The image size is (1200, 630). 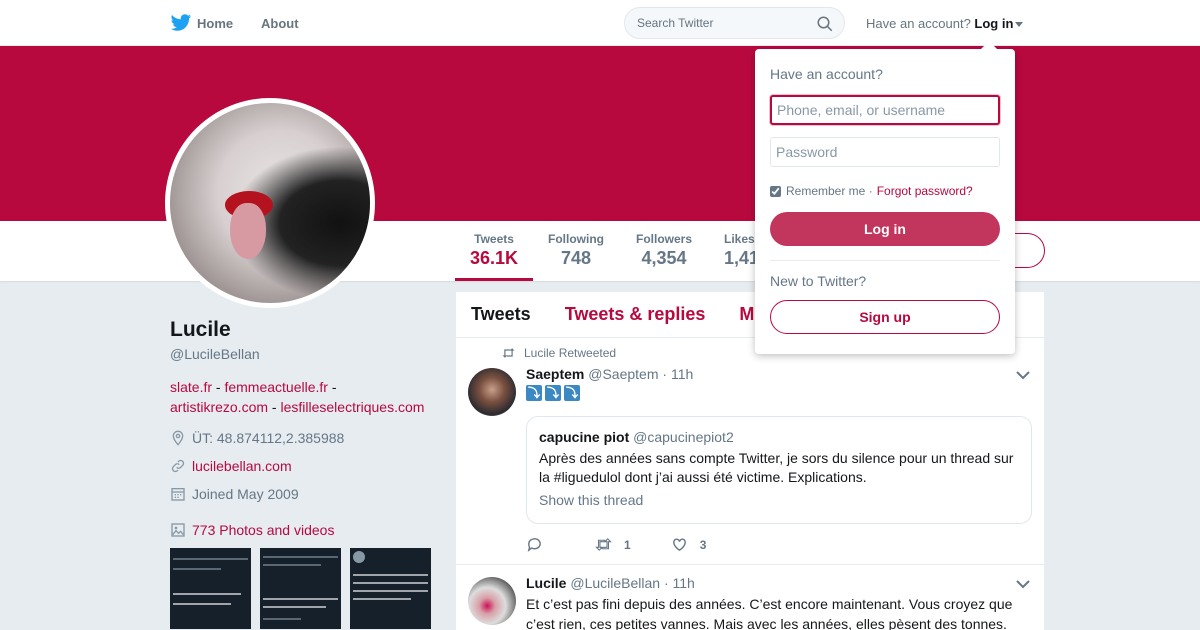 I want to click on image-icon, so click(x=178, y=530).